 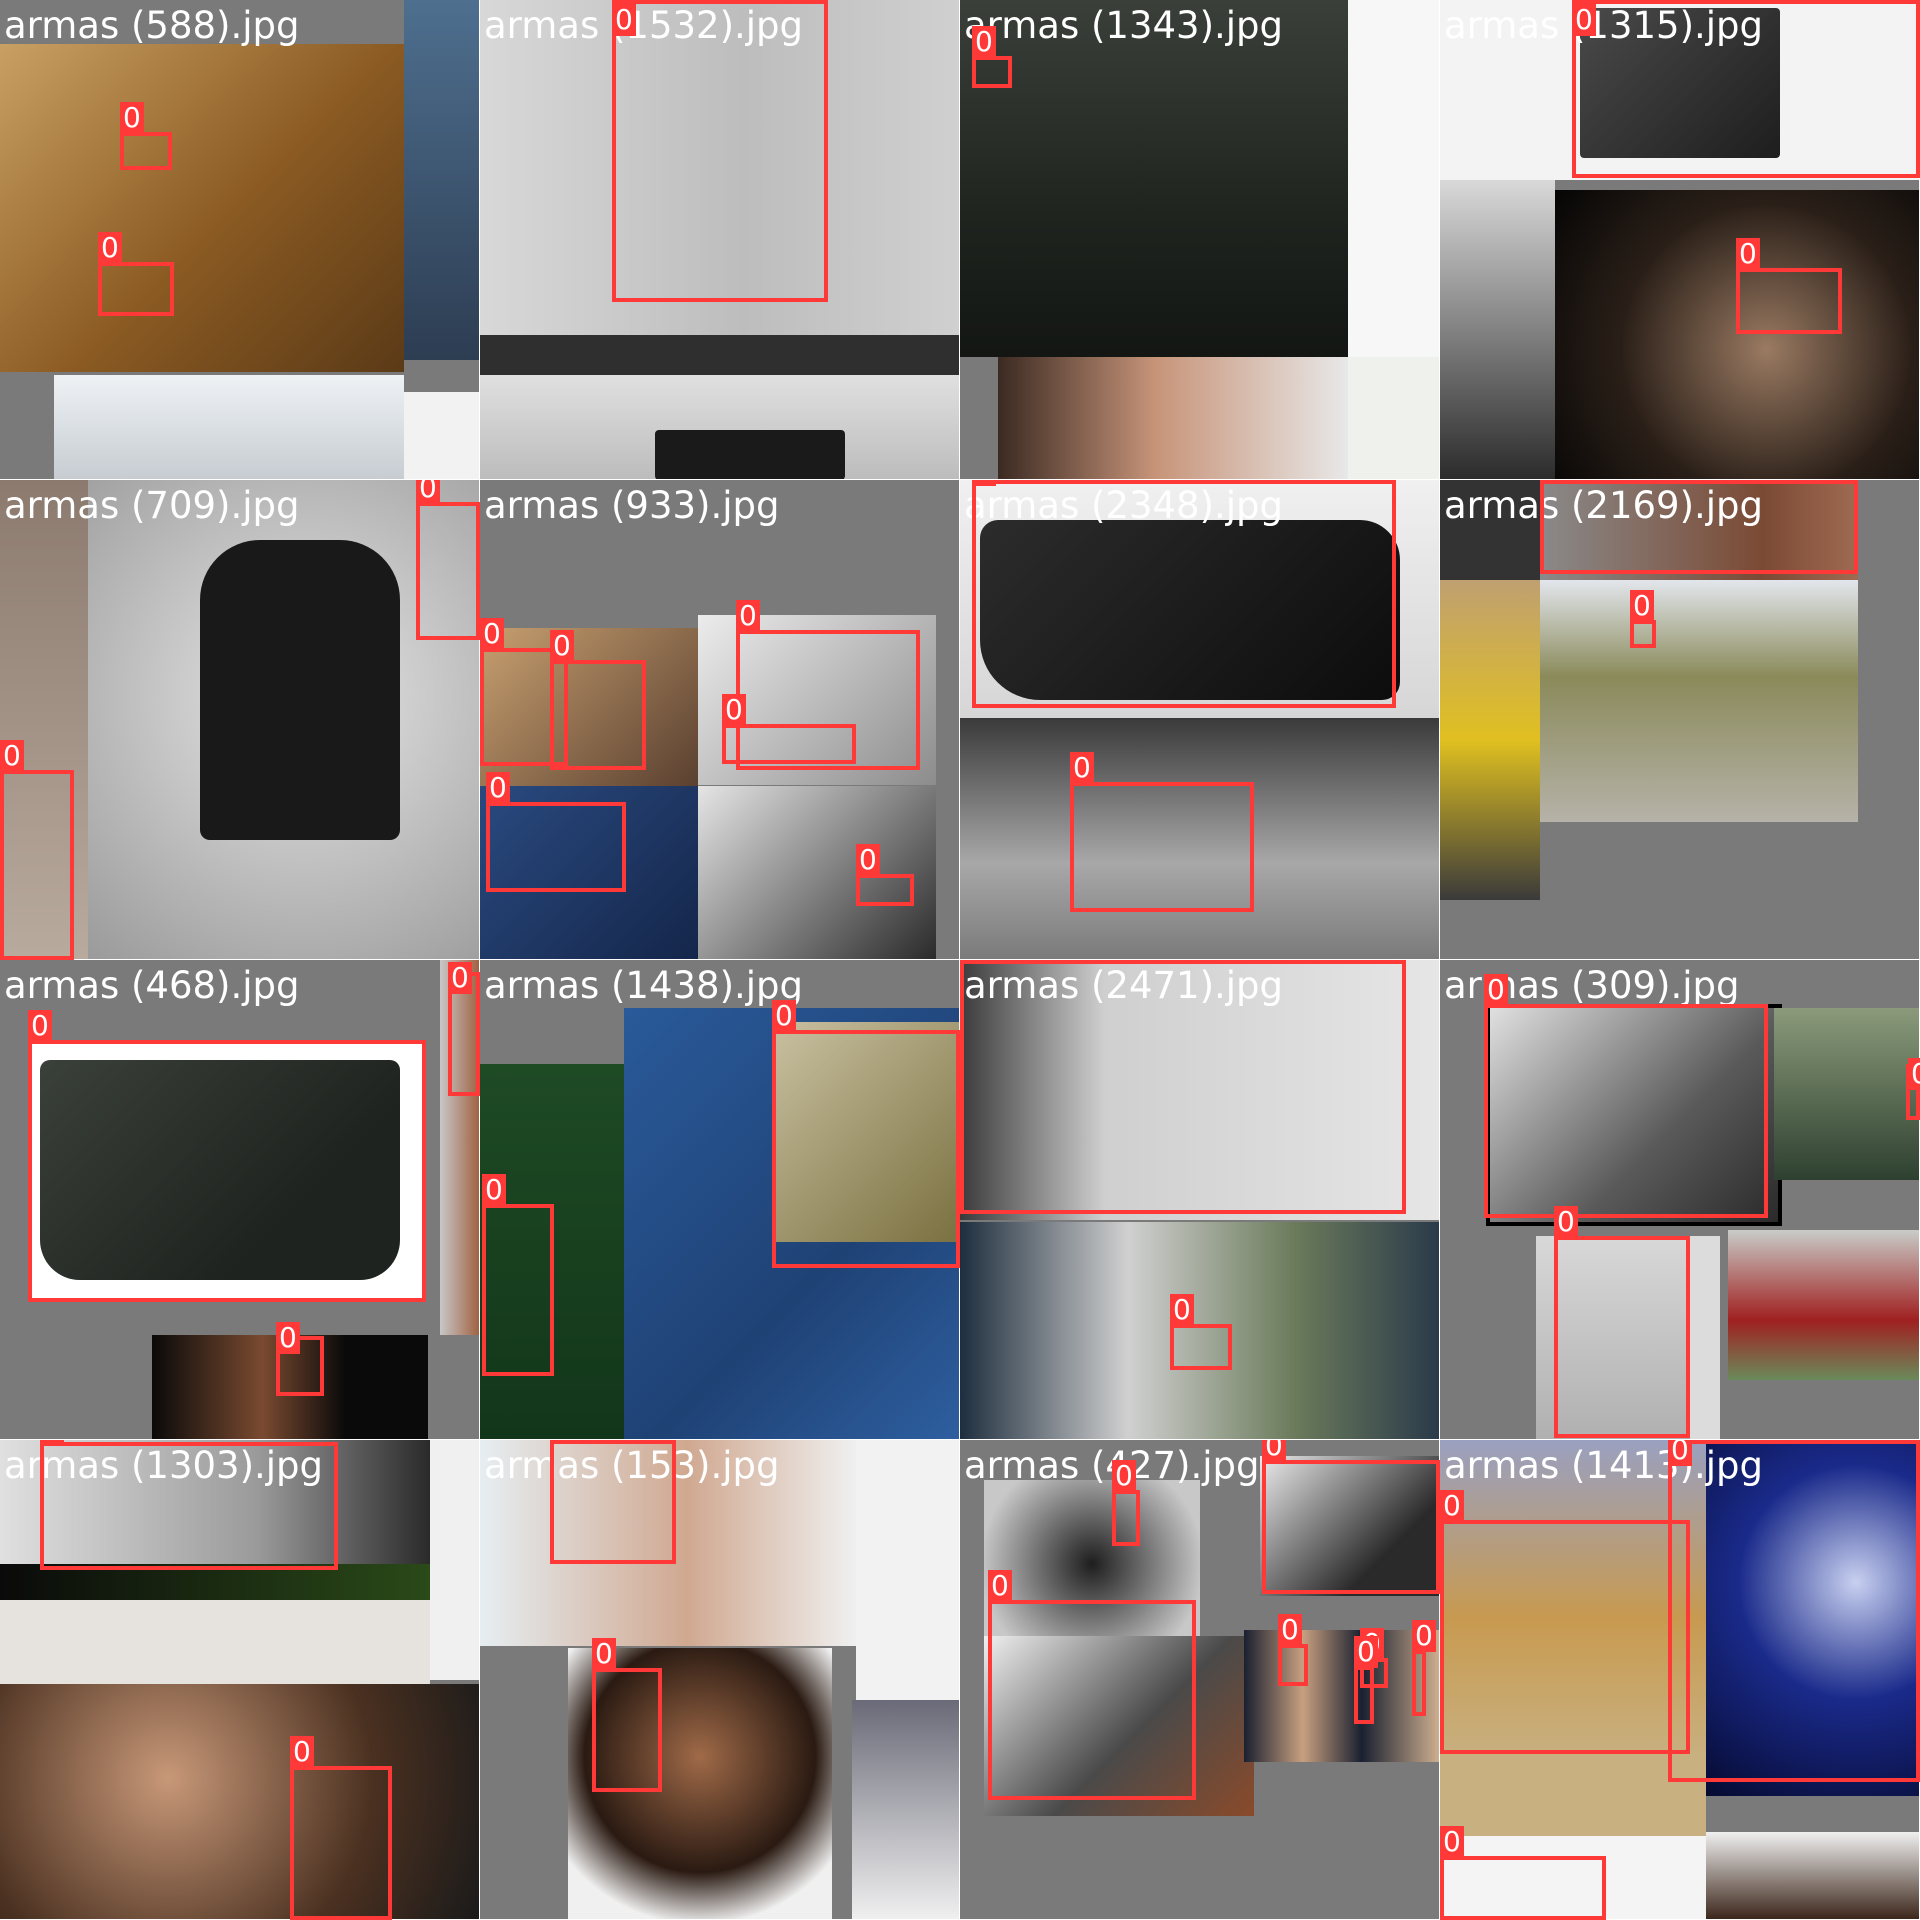 I want to click on filename-label: armas (1438).jpg, so click(x=644, y=985).